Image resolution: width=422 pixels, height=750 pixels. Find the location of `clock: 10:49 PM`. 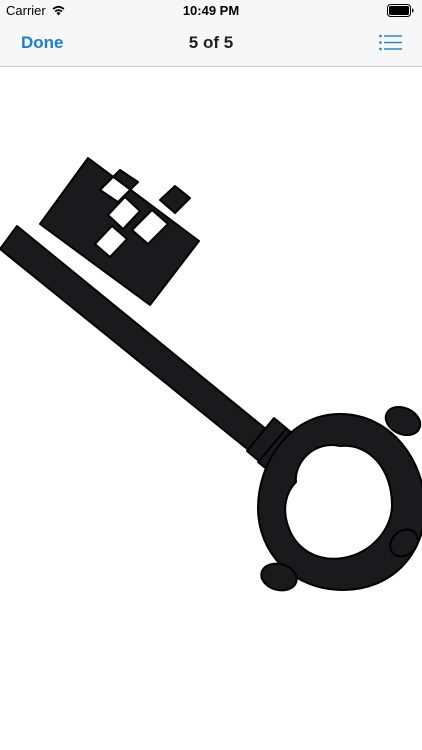

clock: 10:49 PM is located at coordinates (211, 10).